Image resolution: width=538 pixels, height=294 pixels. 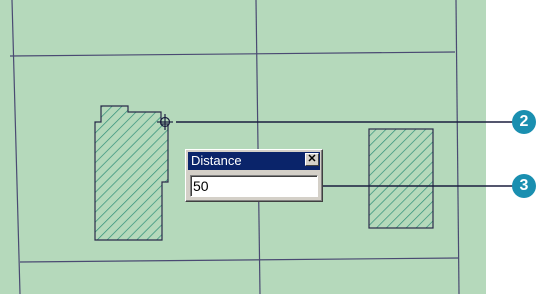 I want to click on close-icon: ✕, so click(x=312, y=159).